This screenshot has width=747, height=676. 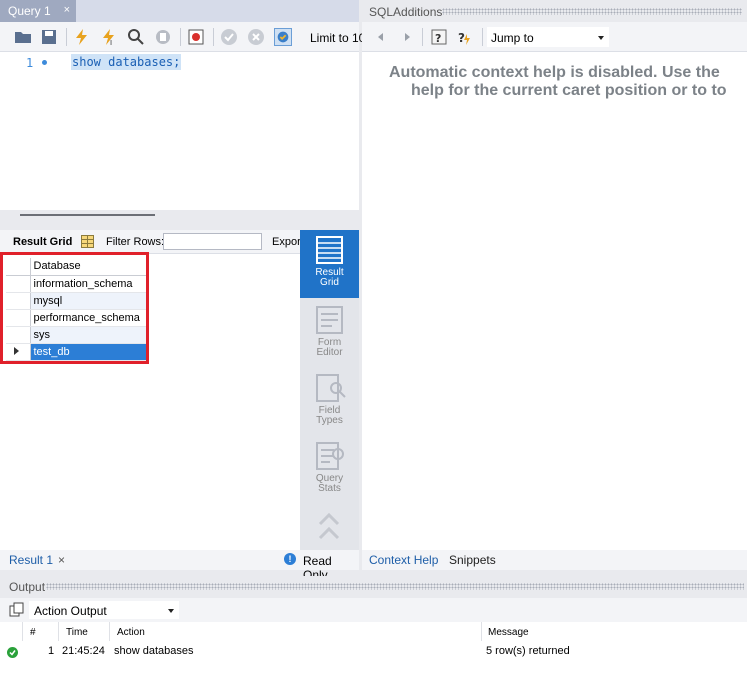 What do you see at coordinates (88, 284) in the screenshot?
I see `table-cell: information_schema` at bounding box center [88, 284].